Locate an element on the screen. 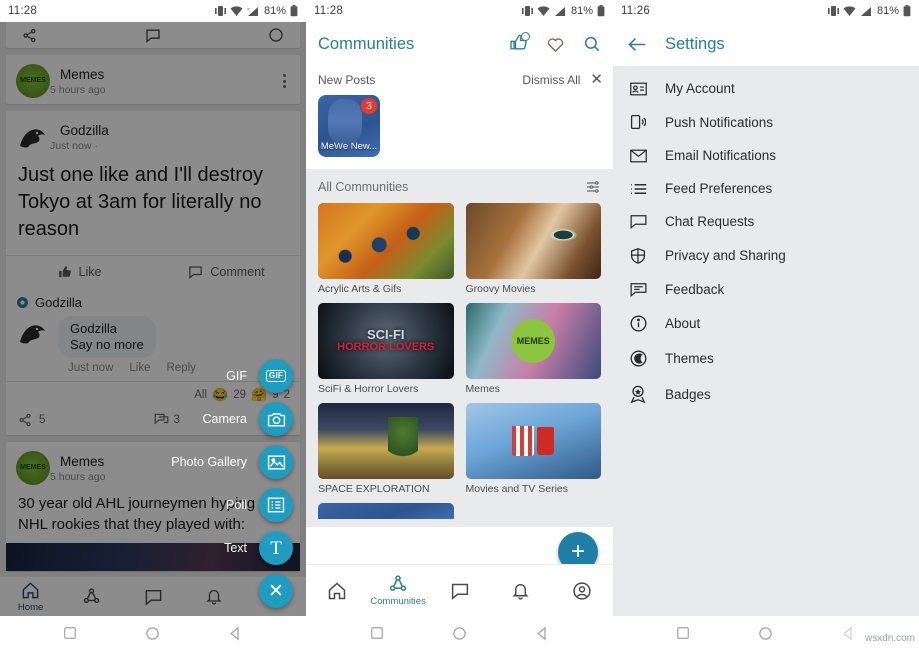  poll-glyph is located at coordinates (276, 505).